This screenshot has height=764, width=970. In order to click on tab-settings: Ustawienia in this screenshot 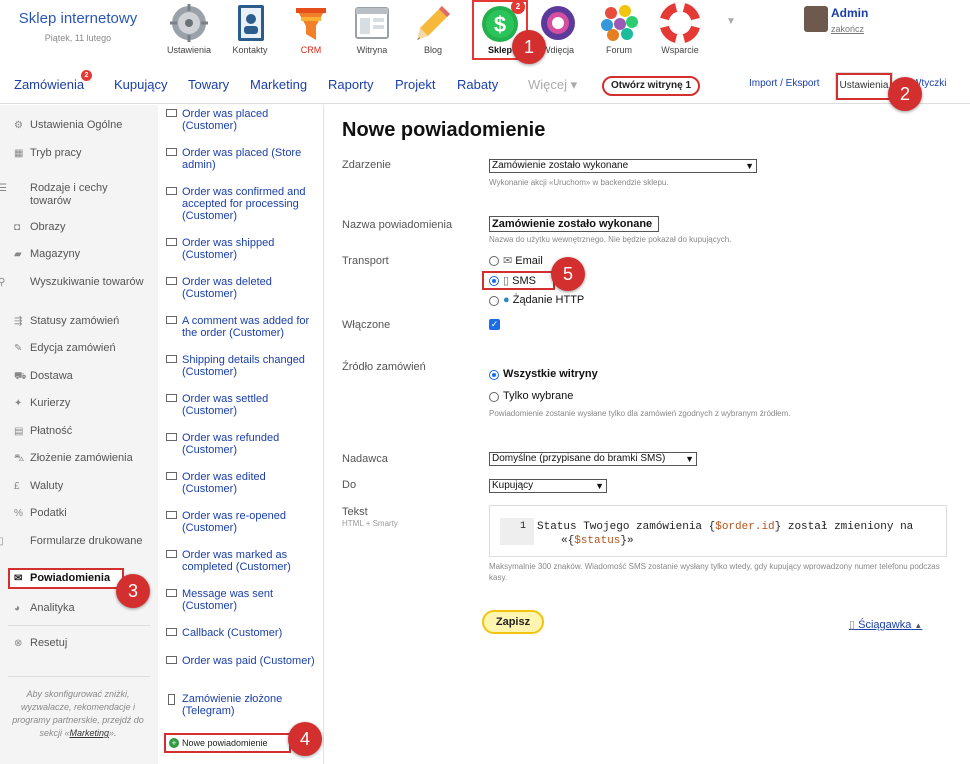, I will do `click(864, 86)`.